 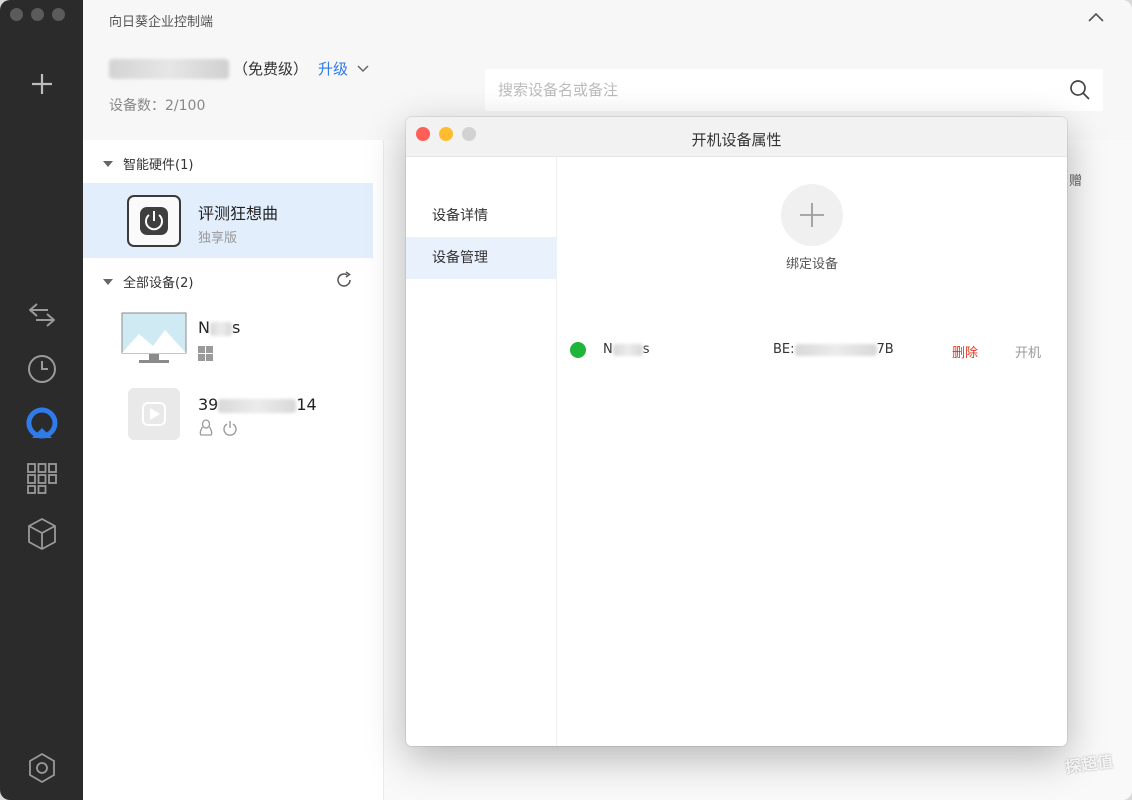 What do you see at coordinates (1096, 18) in the screenshot?
I see `chevron-up-icon` at bounding box center [1096, 18].